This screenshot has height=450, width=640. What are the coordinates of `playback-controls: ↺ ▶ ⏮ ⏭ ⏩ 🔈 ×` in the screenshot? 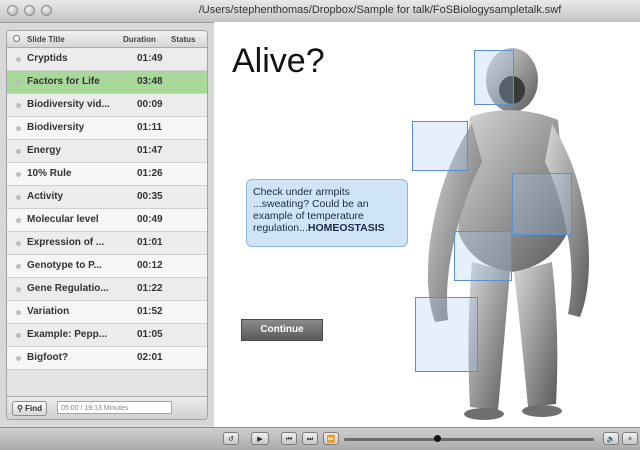 It's located at (320, 438).